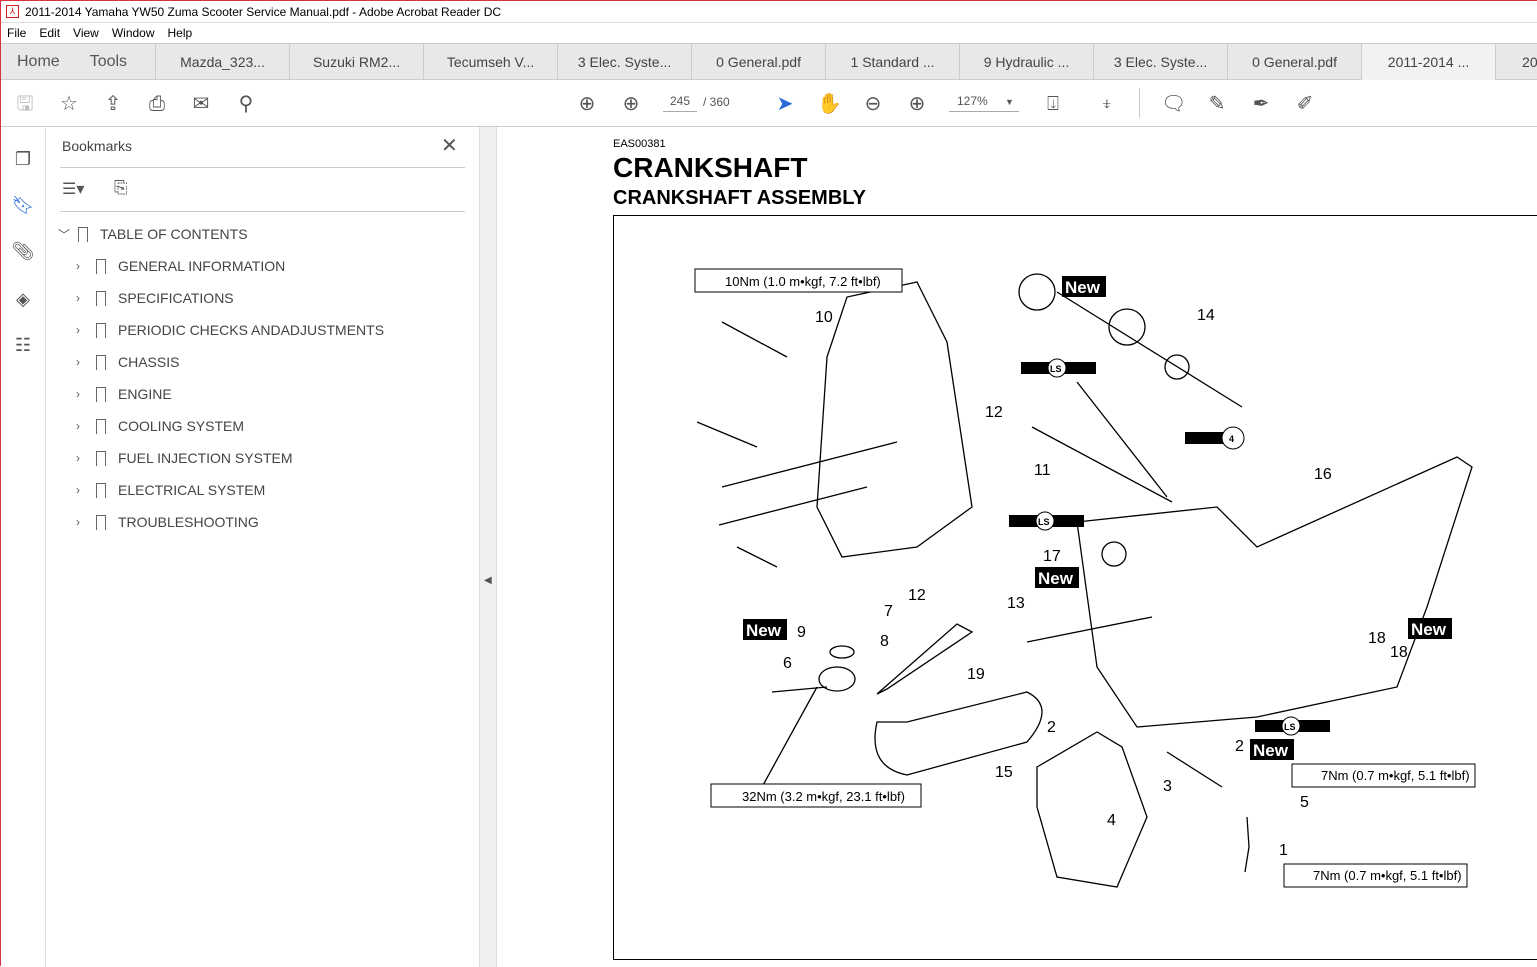  What do you see at coordinates (787, 663) in the screenshot?
I see `part-number: 6` at bounding box center [787, 663].